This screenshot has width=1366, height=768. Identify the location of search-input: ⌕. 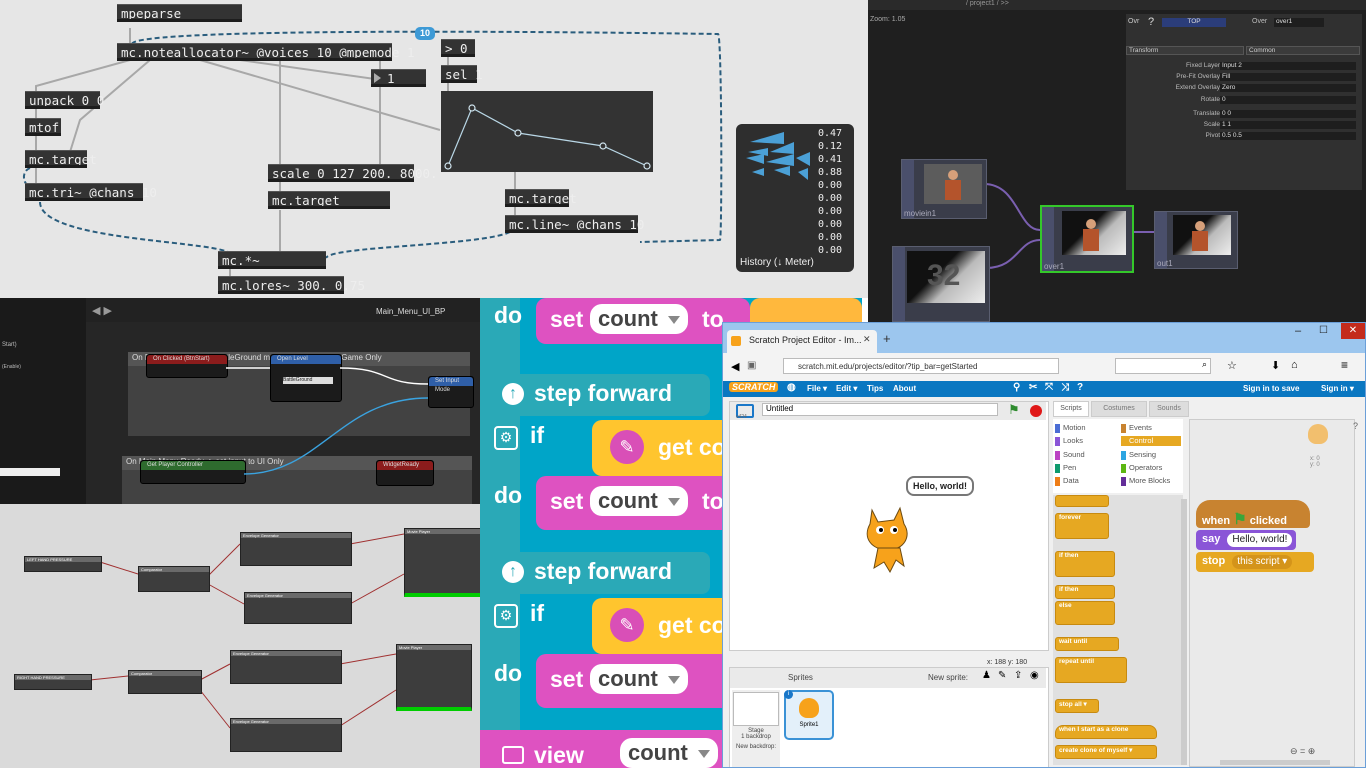
(1163, 366).